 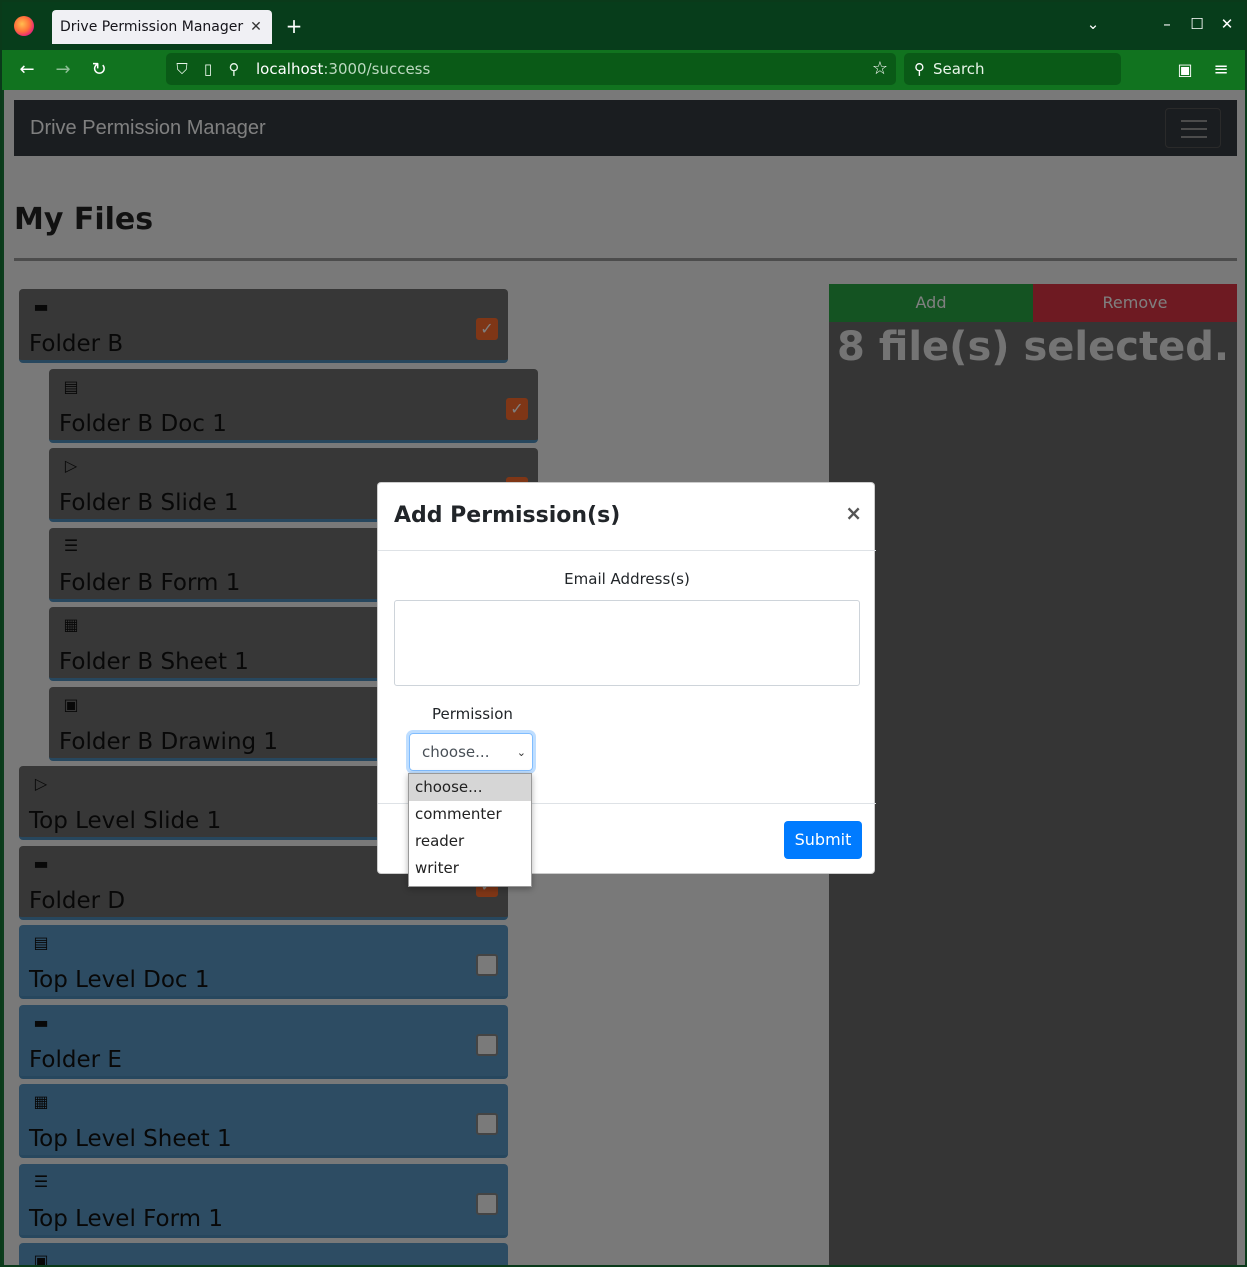 What do you see at coordinates (1227, 24) in the screenshot?
I see `close-window-icon: ✕` at bounding box center [1227, 24].